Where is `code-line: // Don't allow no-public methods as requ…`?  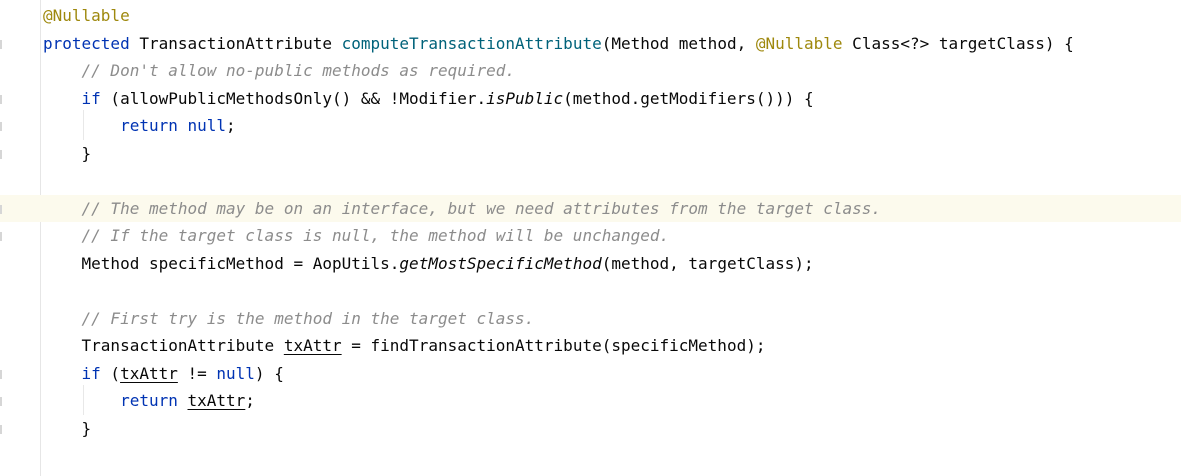 code-line: // Don't allow no-public methods as requ… is located at coordinates (590, 71).